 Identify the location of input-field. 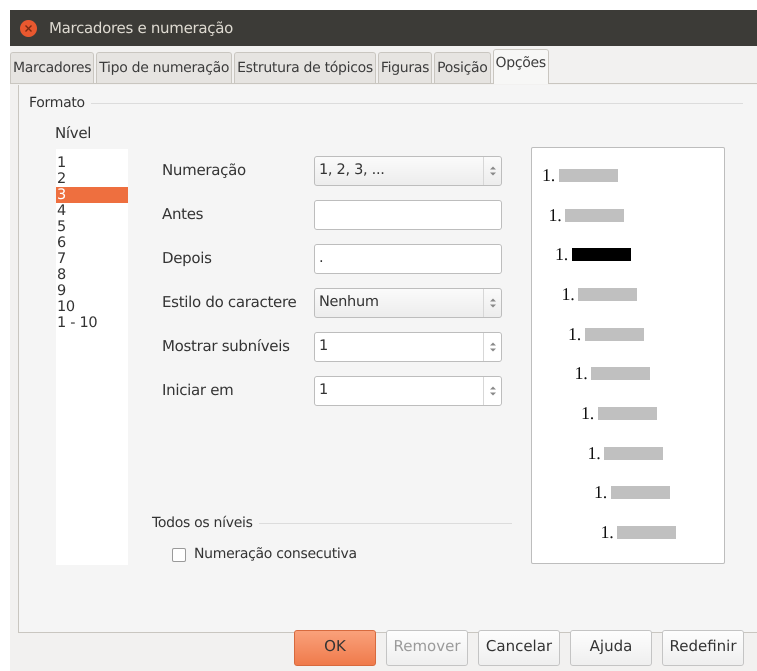
(408, 215).